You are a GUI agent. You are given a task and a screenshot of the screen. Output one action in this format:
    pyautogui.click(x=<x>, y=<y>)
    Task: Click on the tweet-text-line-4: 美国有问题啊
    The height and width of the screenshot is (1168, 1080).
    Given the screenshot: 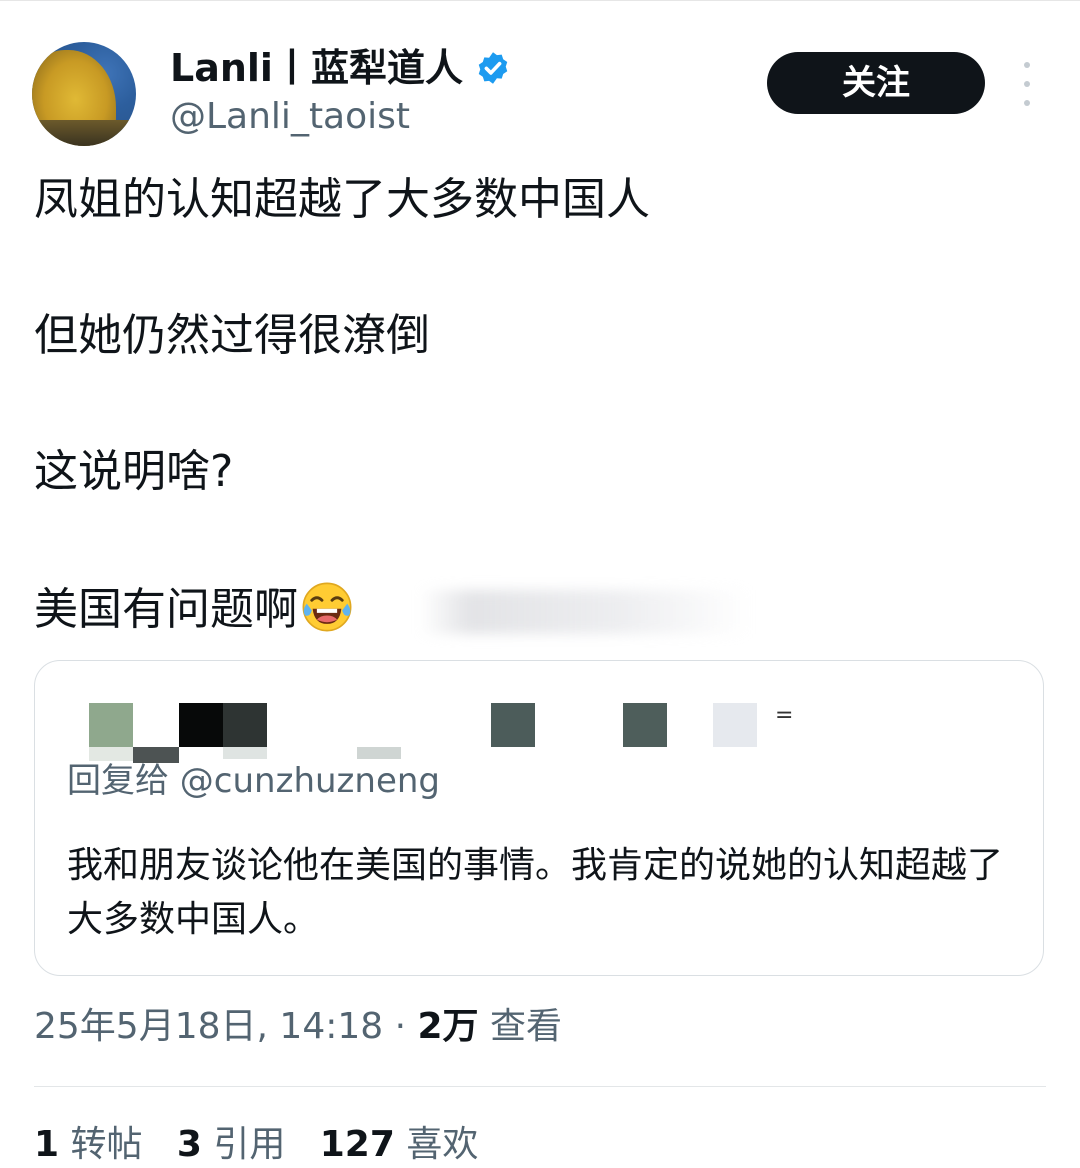 What is the action you would take?
    pyautogui.click(x=194, y=609)
    